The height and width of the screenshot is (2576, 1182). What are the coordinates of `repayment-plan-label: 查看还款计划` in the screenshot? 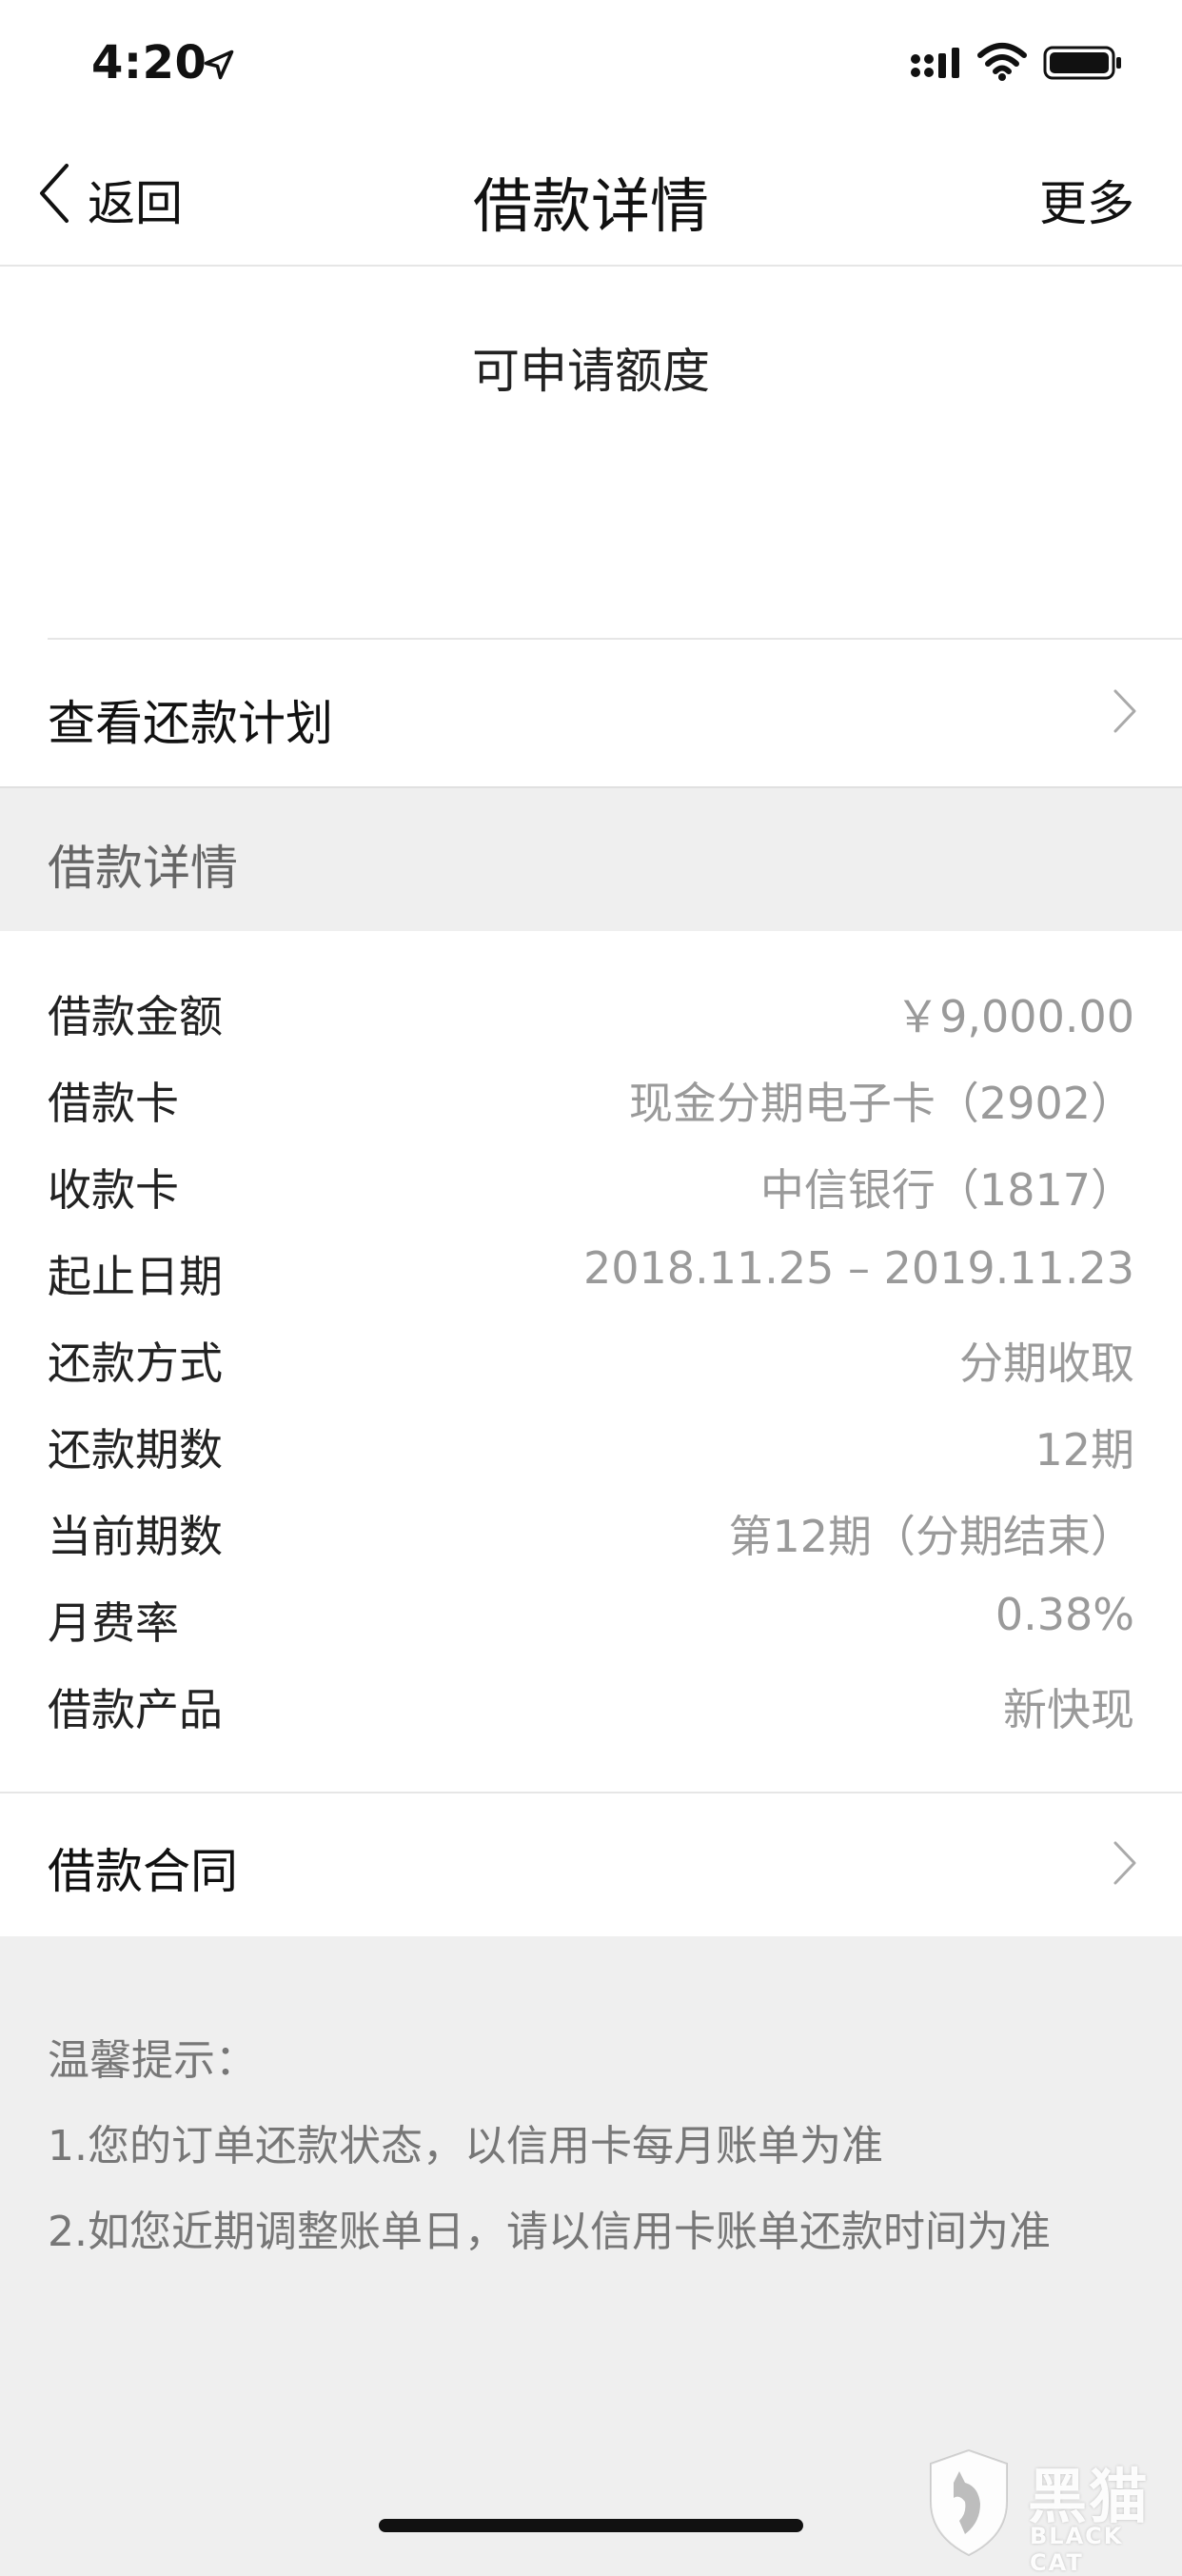 It's located at (190, 723).